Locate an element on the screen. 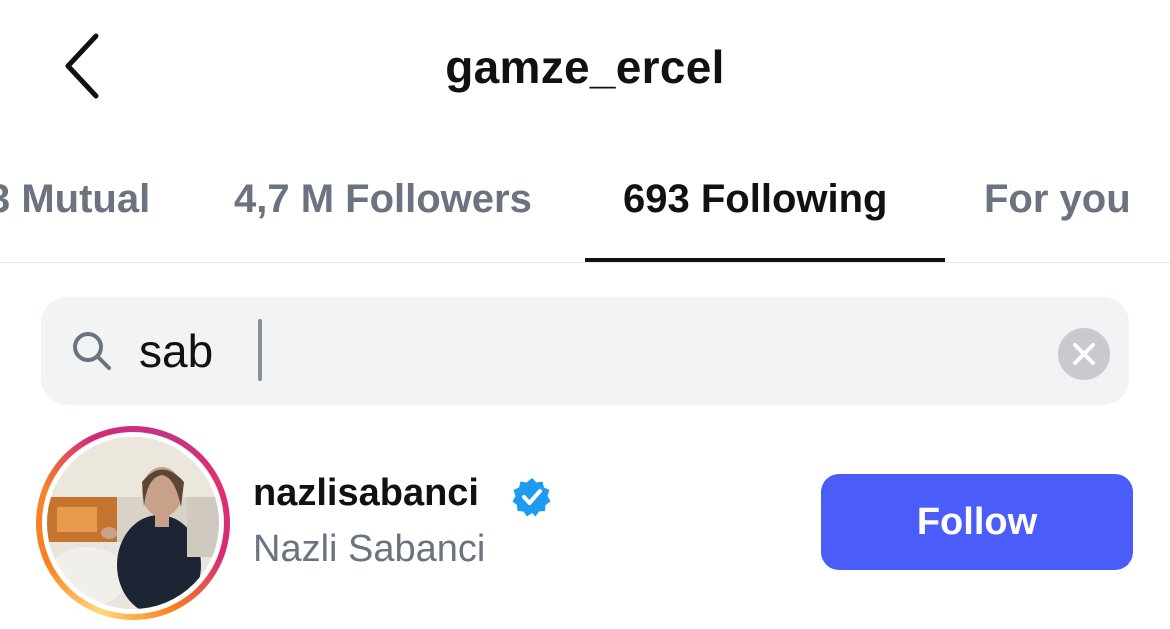  page-title: gamze_ercel is located at coordinates (585, 67).